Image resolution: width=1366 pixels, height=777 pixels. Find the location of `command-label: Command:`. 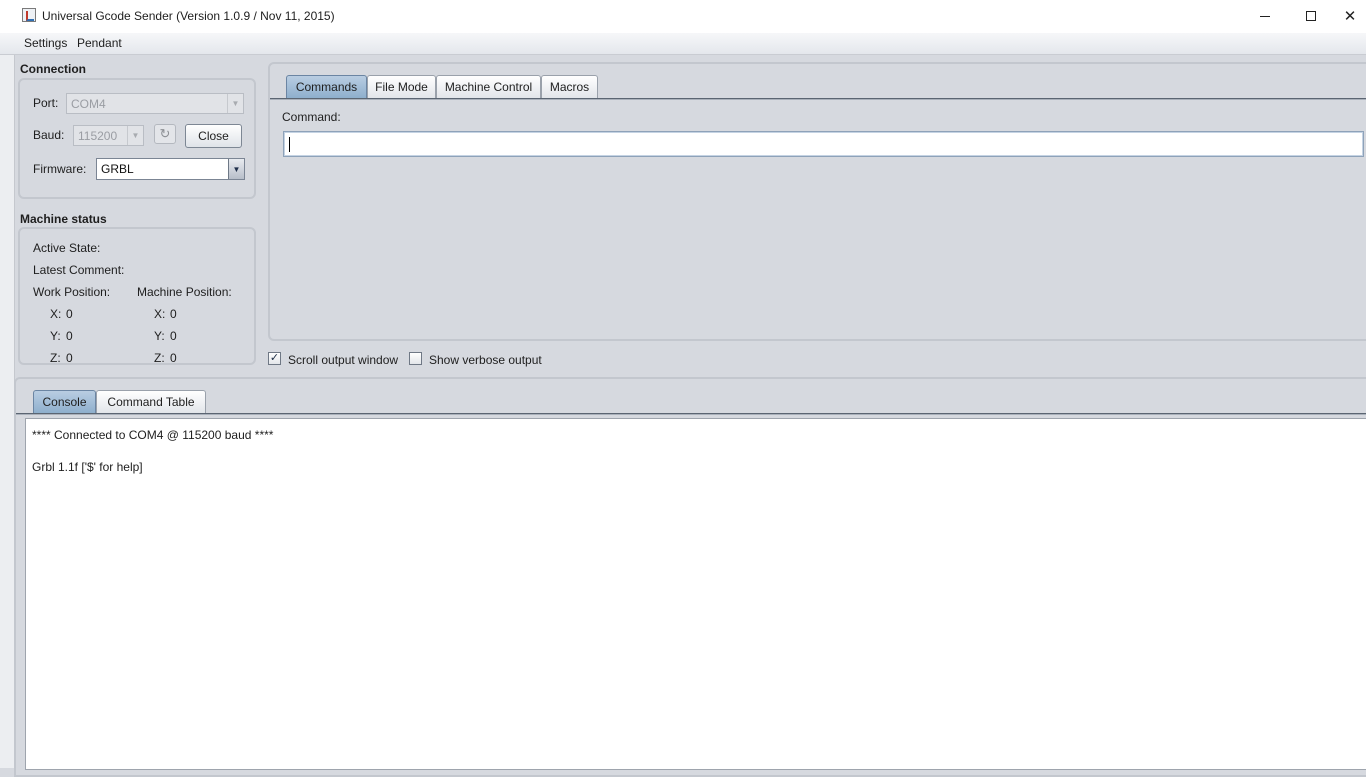

command-label: Command: is located at coordinates (311, 117).